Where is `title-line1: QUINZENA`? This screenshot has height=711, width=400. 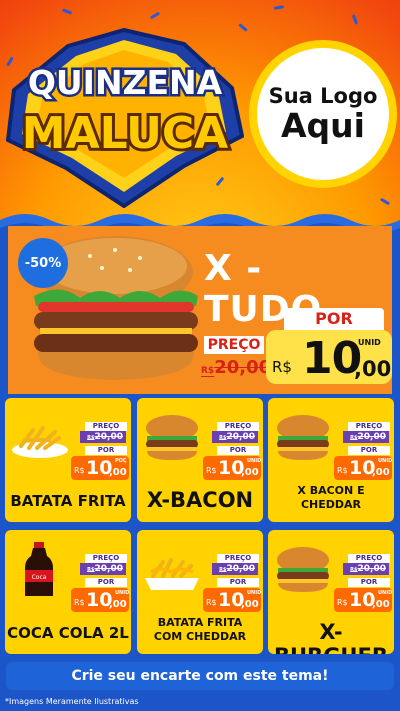
title-line1: QUINZENA is located at coordinates (125, 82).